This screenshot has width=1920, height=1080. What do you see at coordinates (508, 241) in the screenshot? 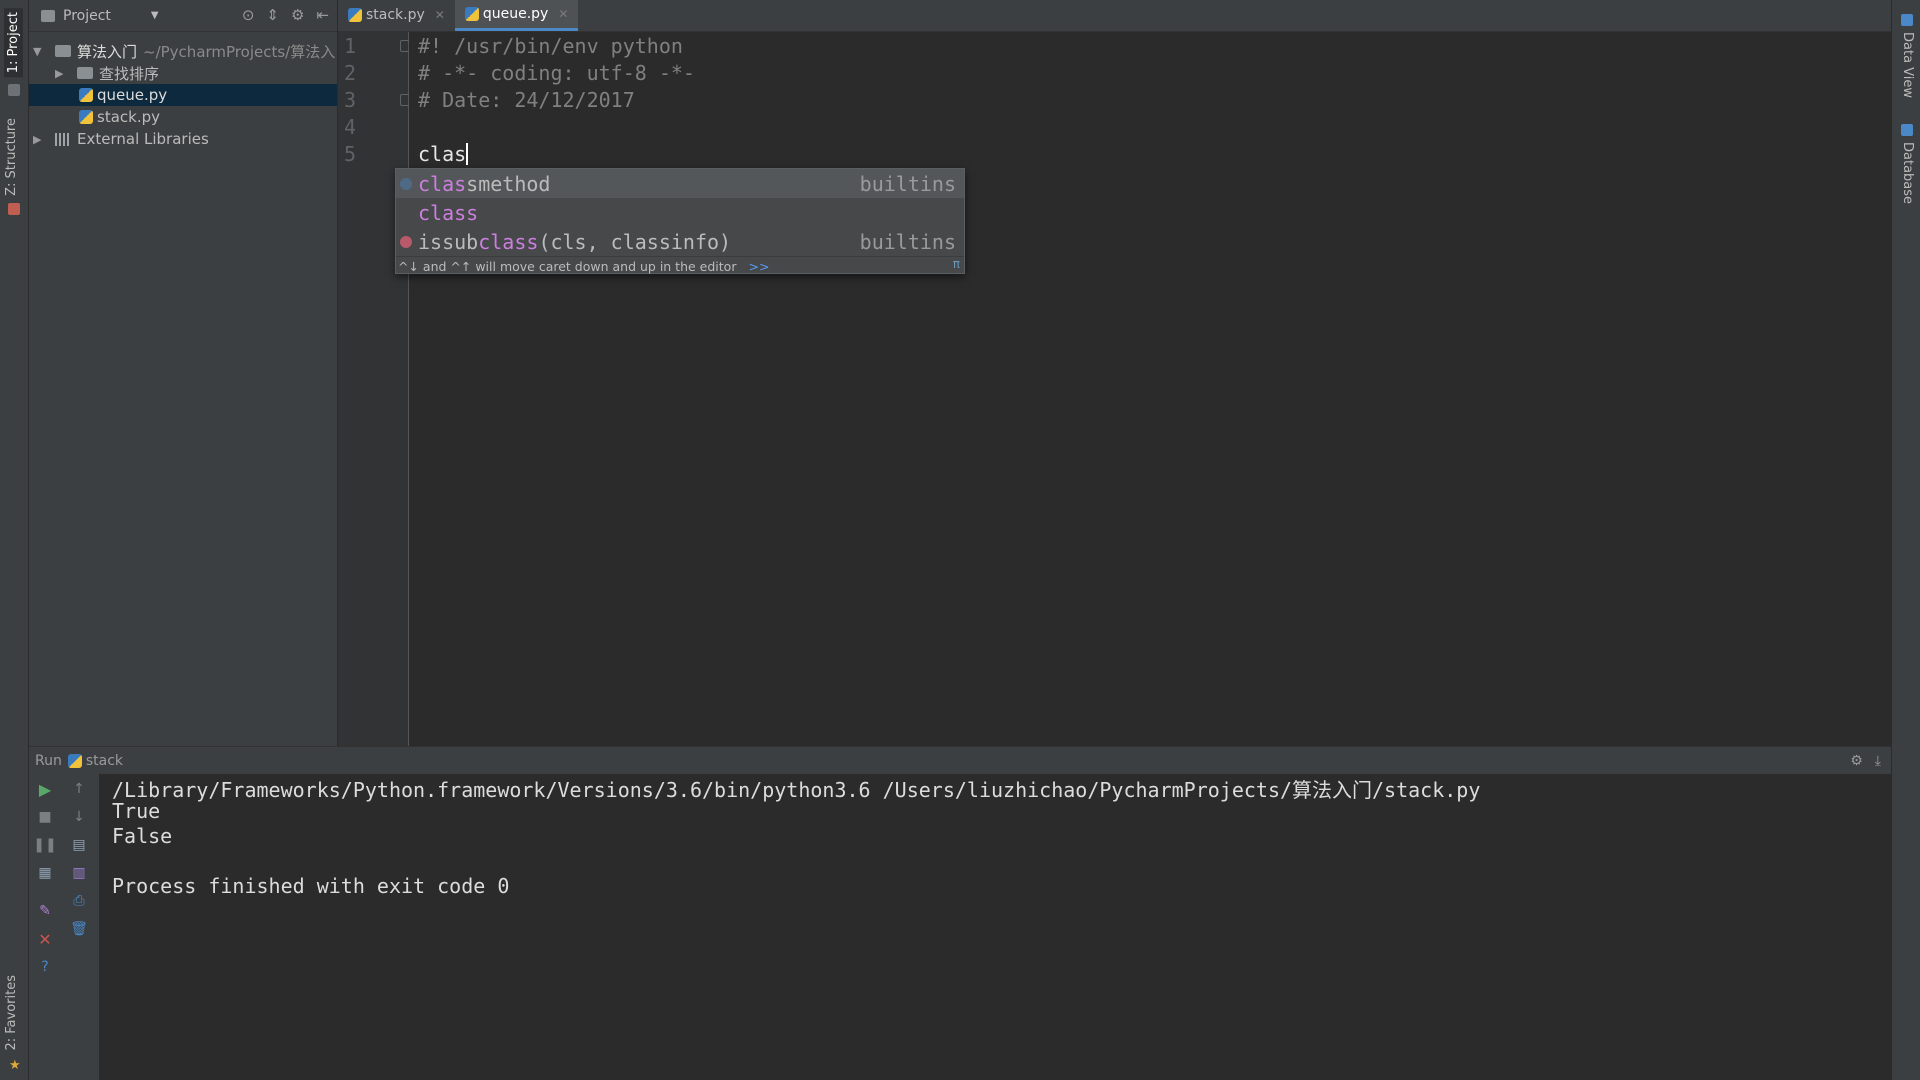
I see `completion-match: class` at bounding box center [508, 241].